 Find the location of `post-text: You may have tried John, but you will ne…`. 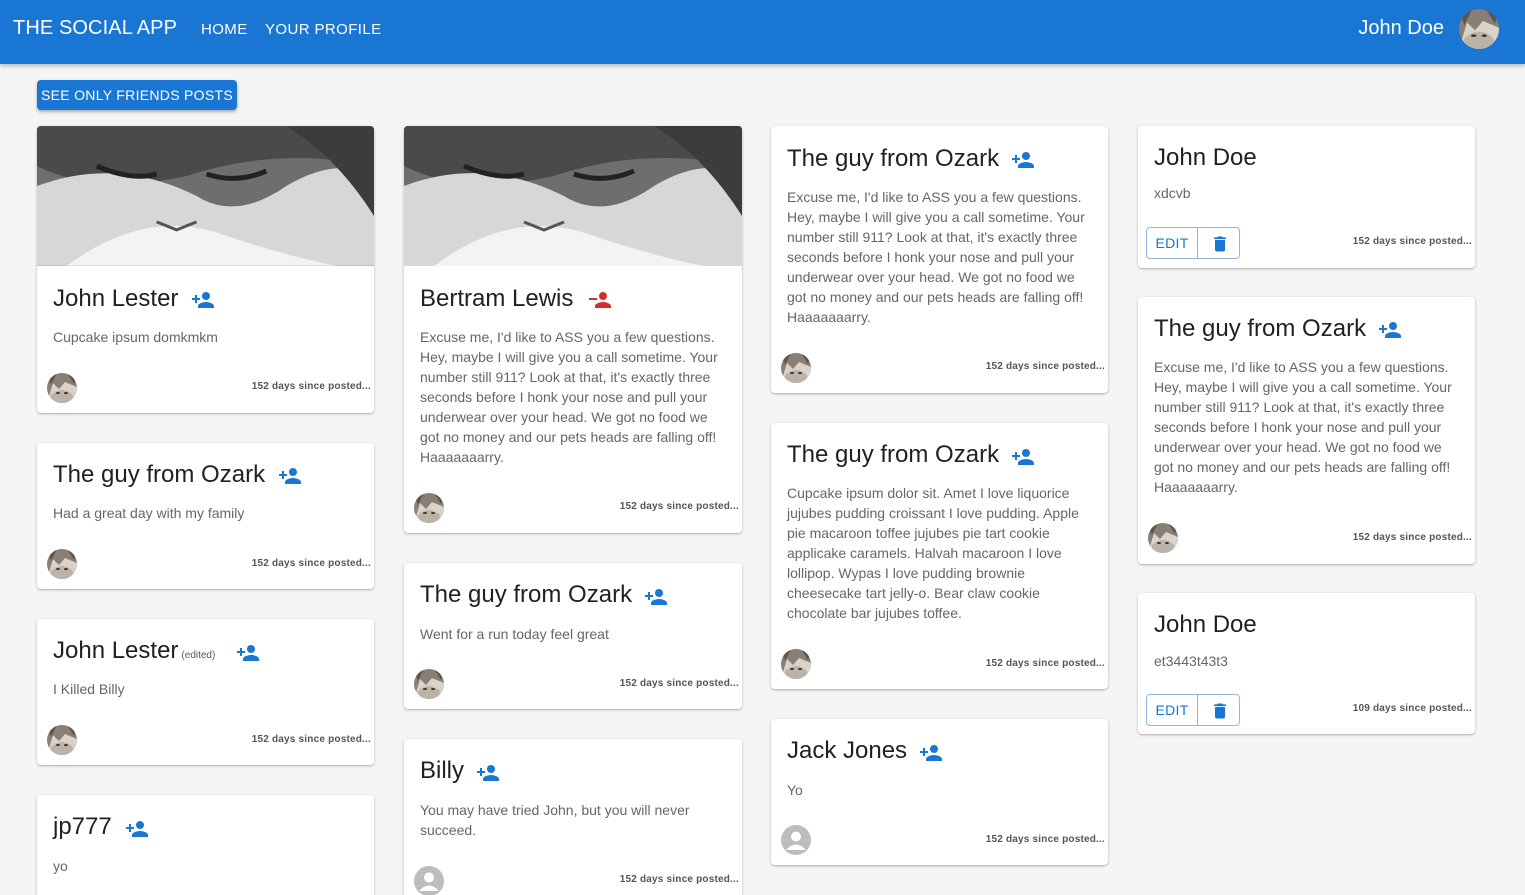

post-text: You may have tried John, but you will ne… is located at coordinates (555, 820).